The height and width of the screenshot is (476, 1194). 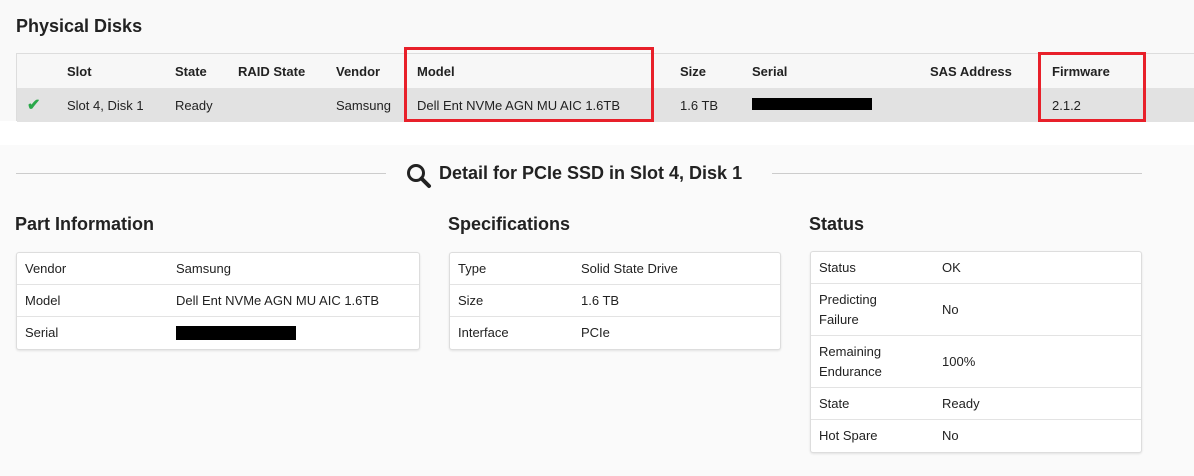 I want to click on search-icon, so click(x=419, y=176).